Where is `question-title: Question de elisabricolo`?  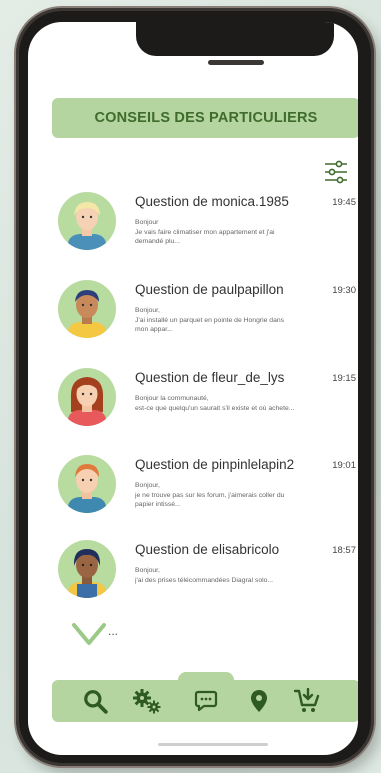 question-title: Question de elisabricolo is located at coordinates (207, 549).